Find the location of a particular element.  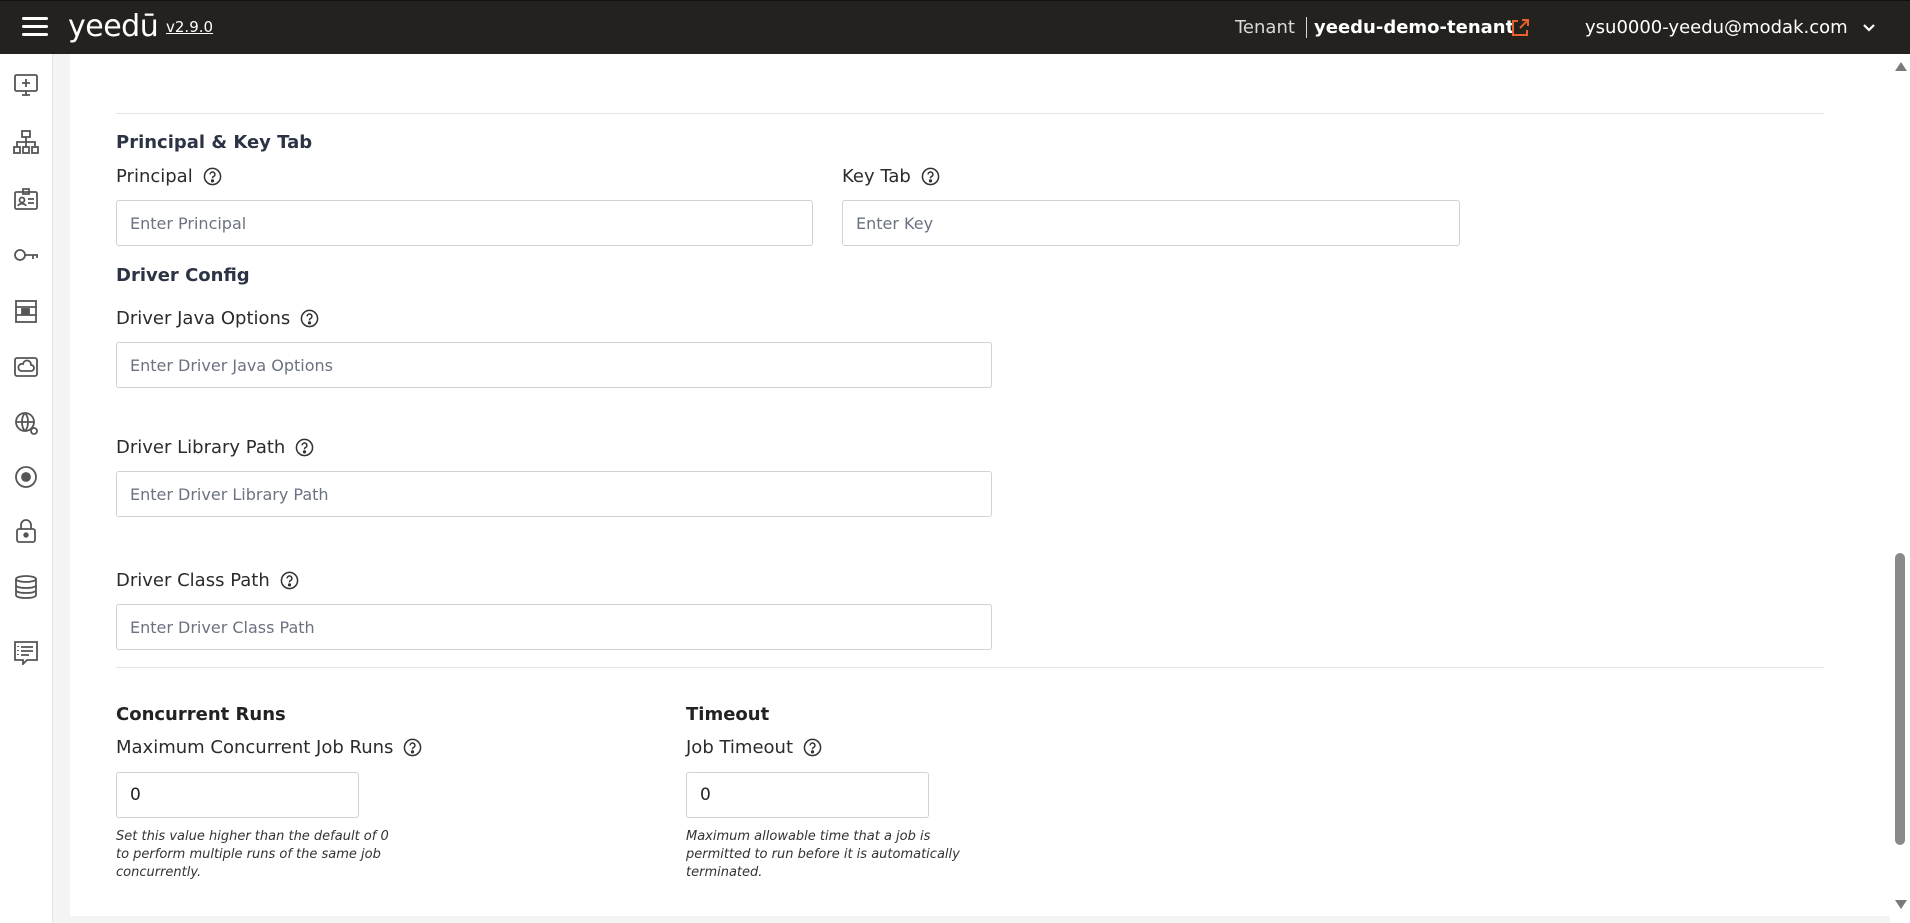

job-timeout-label: Job Timeout is located at coordinates (754, 747).